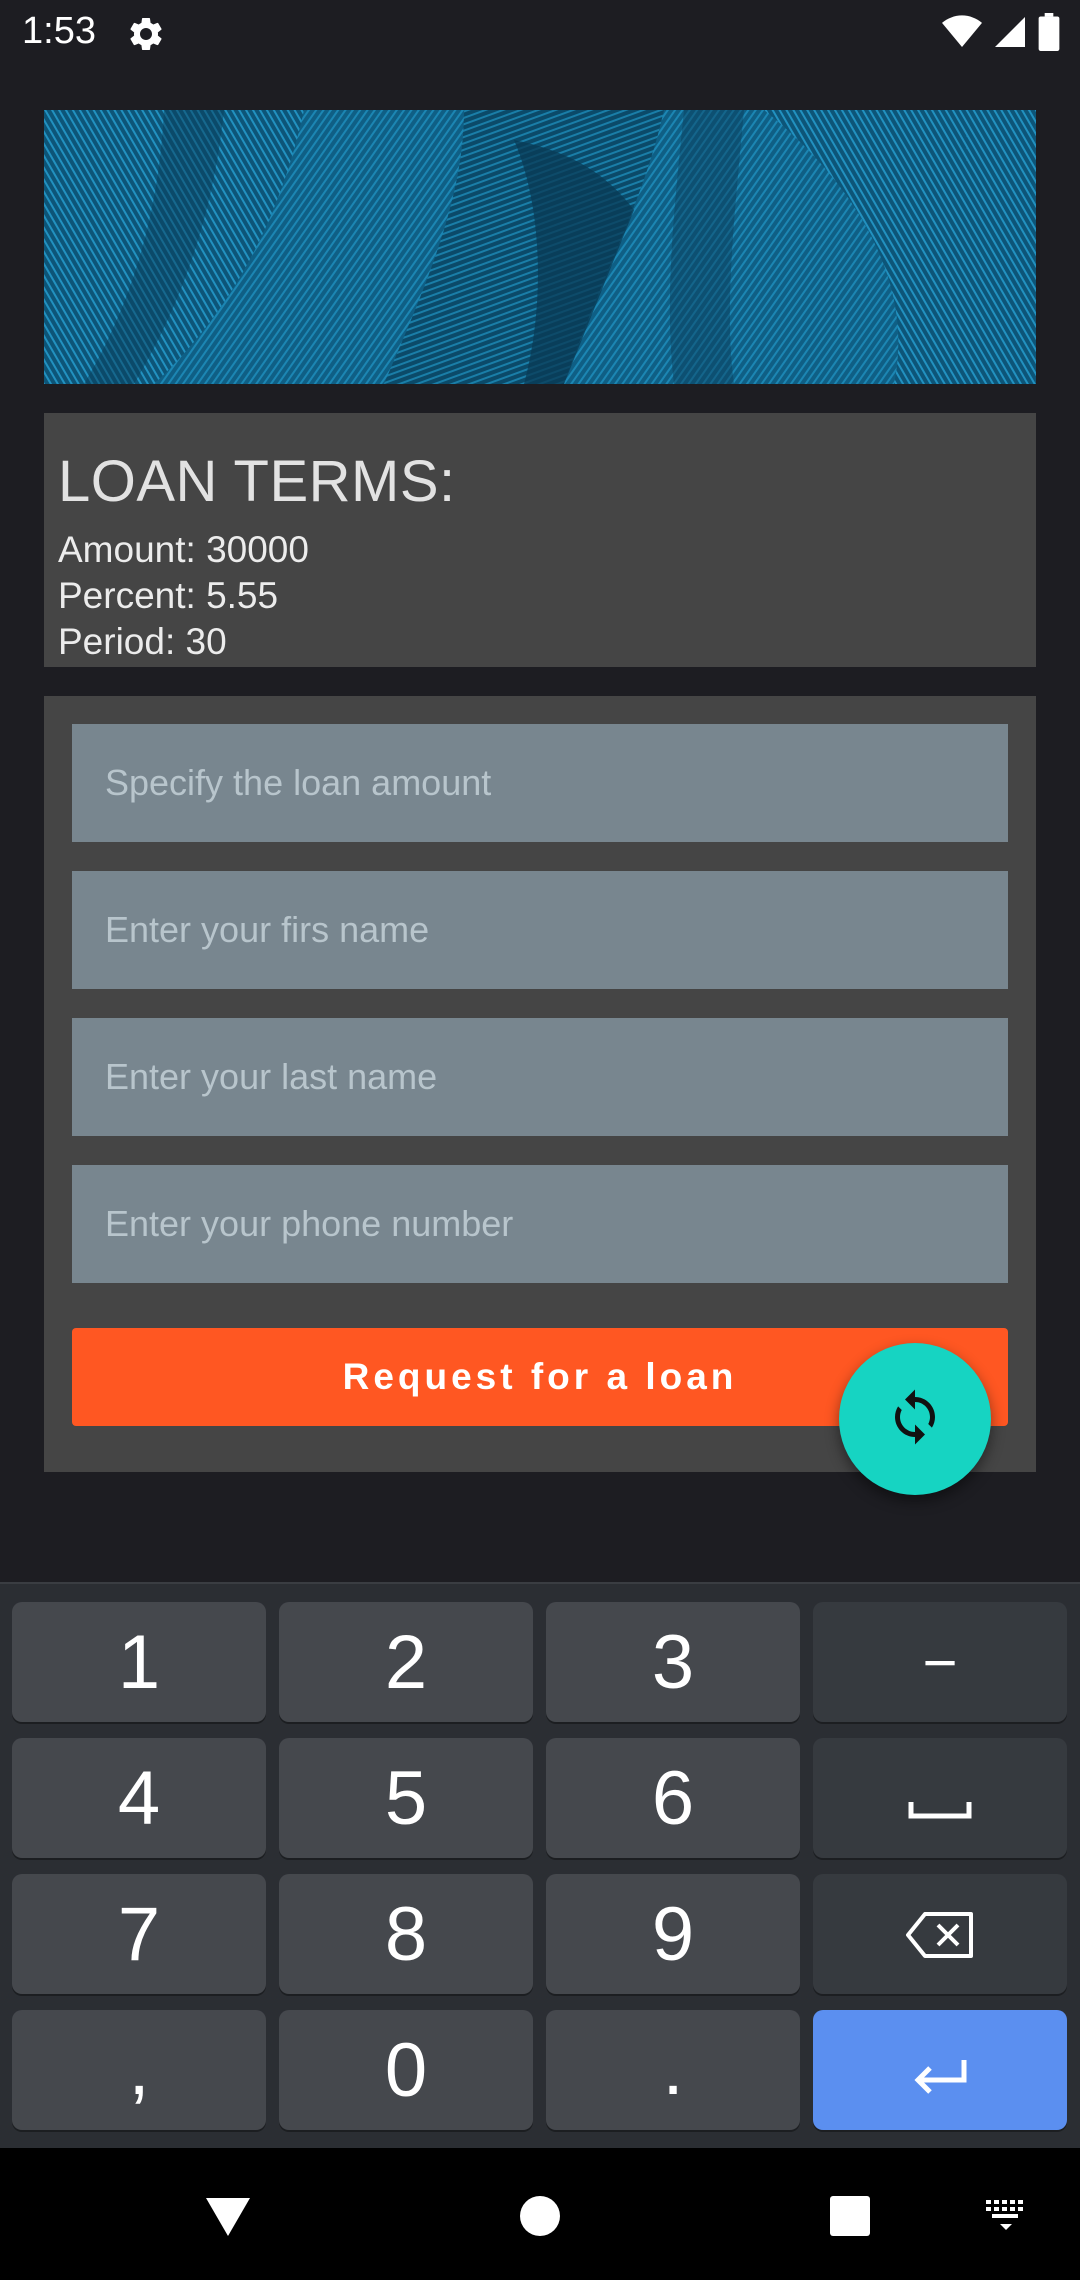 Image resolution: width=1080 pixels, height=2280 pixels. I want to click on status-time: 1:53, so click(59, 31).